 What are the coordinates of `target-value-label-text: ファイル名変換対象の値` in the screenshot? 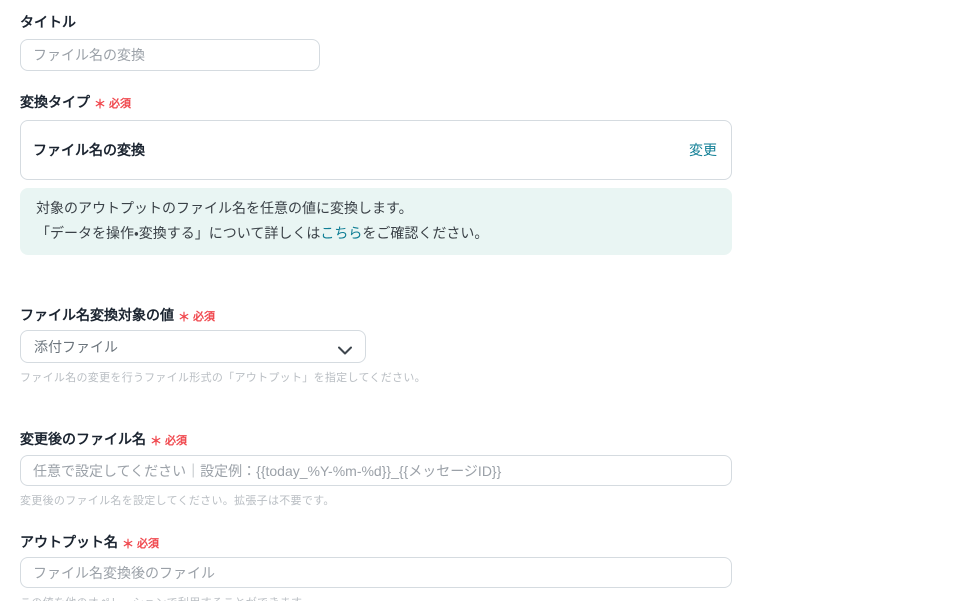 It's located at (97, 315).